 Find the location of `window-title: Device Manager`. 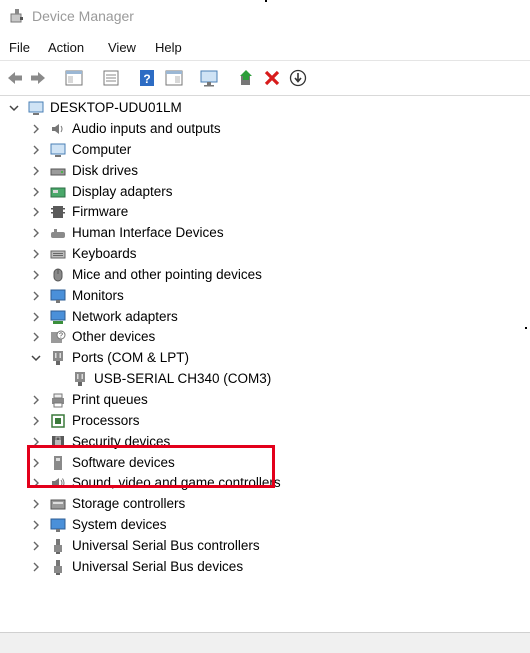

window-title: Device Manager is located at coordinates (83, 16).